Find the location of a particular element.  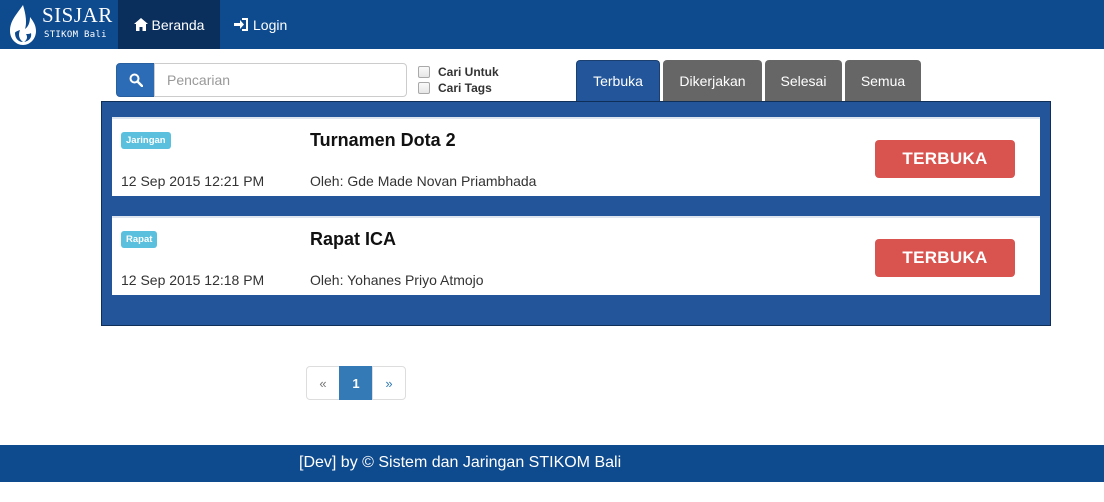

nav-item-label: Login is located at coordinates (270, 24).